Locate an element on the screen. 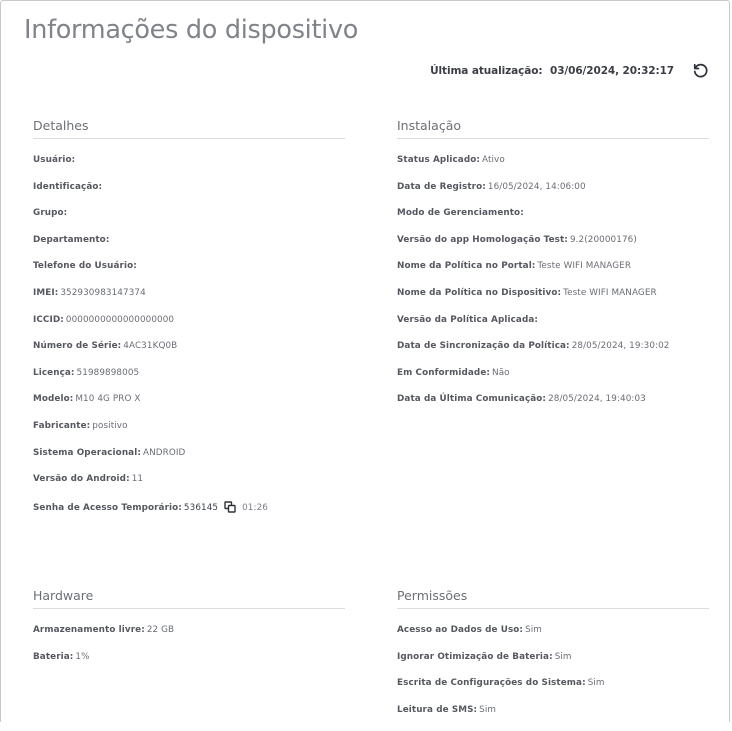 The image size is (732, 731). install-value: Ativo is located at coordinates (493, 160).